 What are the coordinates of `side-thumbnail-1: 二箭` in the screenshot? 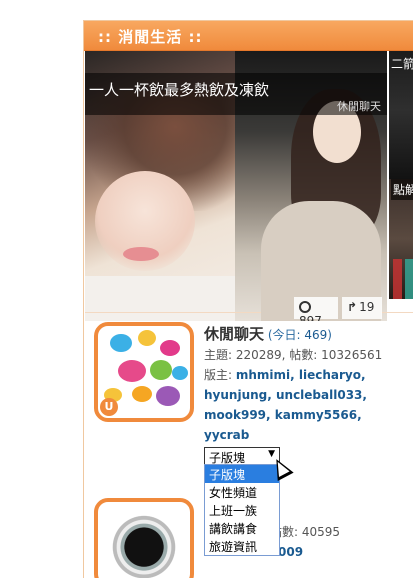 It's located at (401, 125).